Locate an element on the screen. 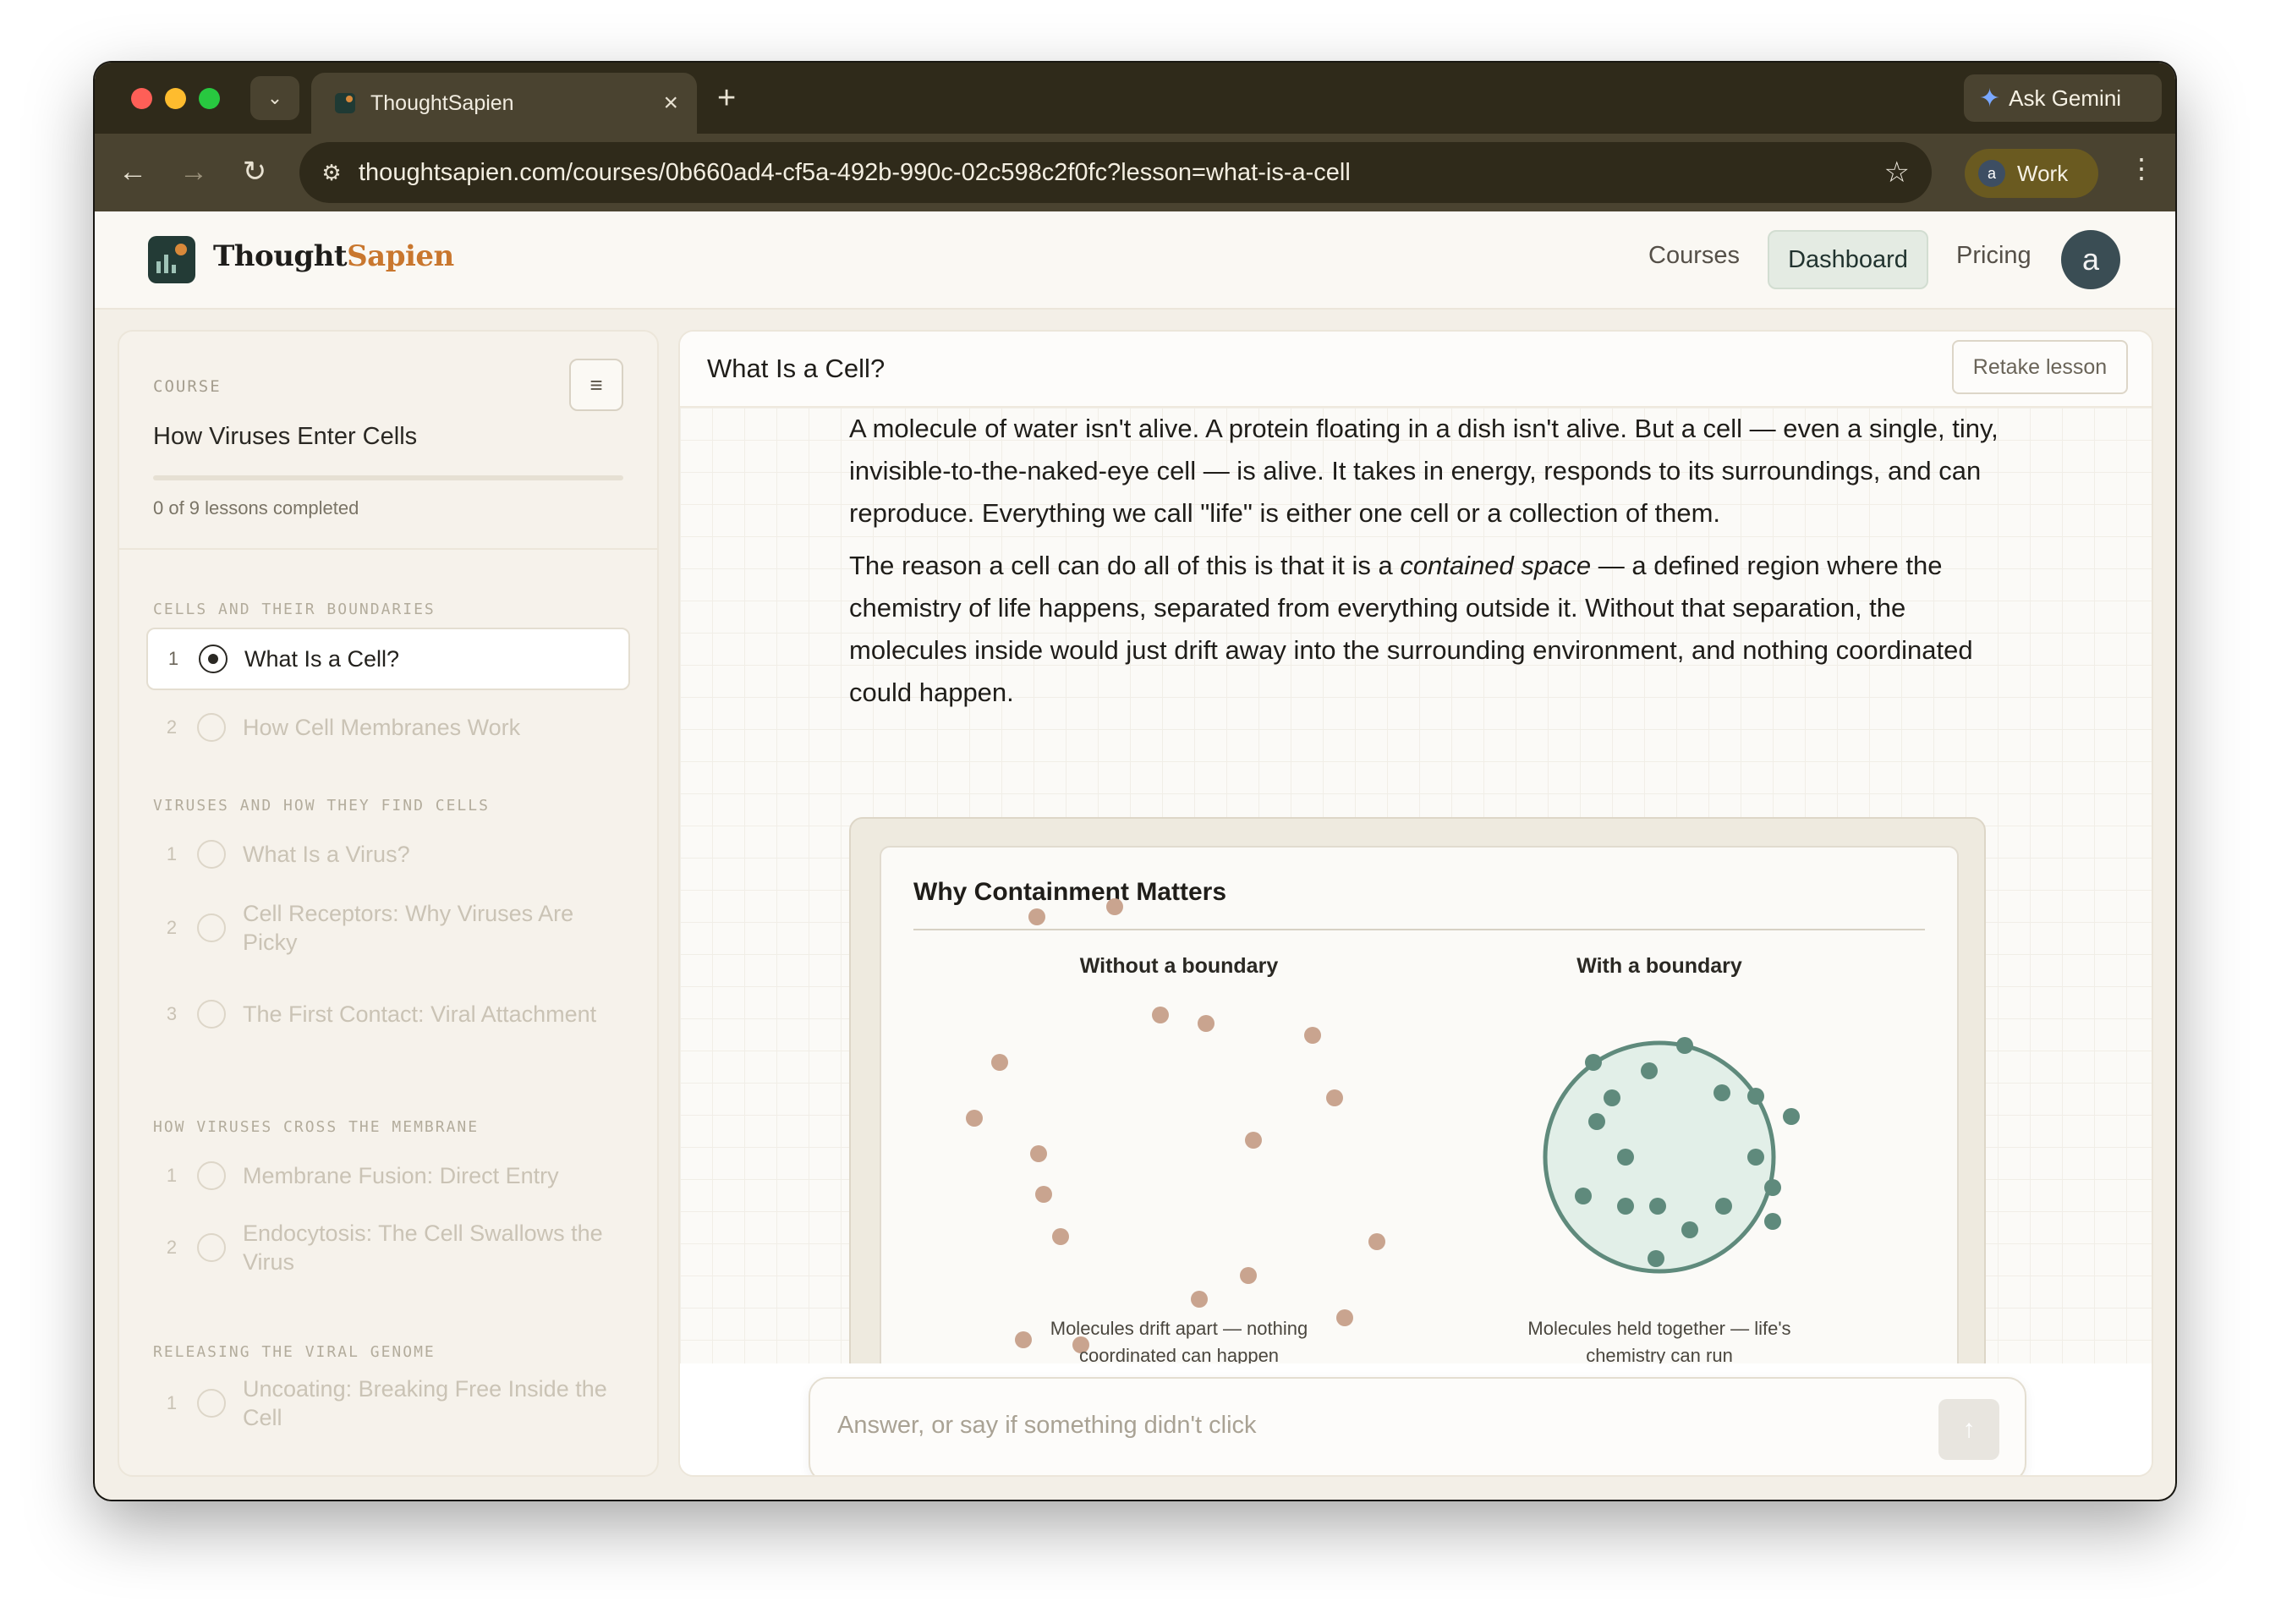  bookmark-star-icon: ☆ is located at coordinates (1897, 173).